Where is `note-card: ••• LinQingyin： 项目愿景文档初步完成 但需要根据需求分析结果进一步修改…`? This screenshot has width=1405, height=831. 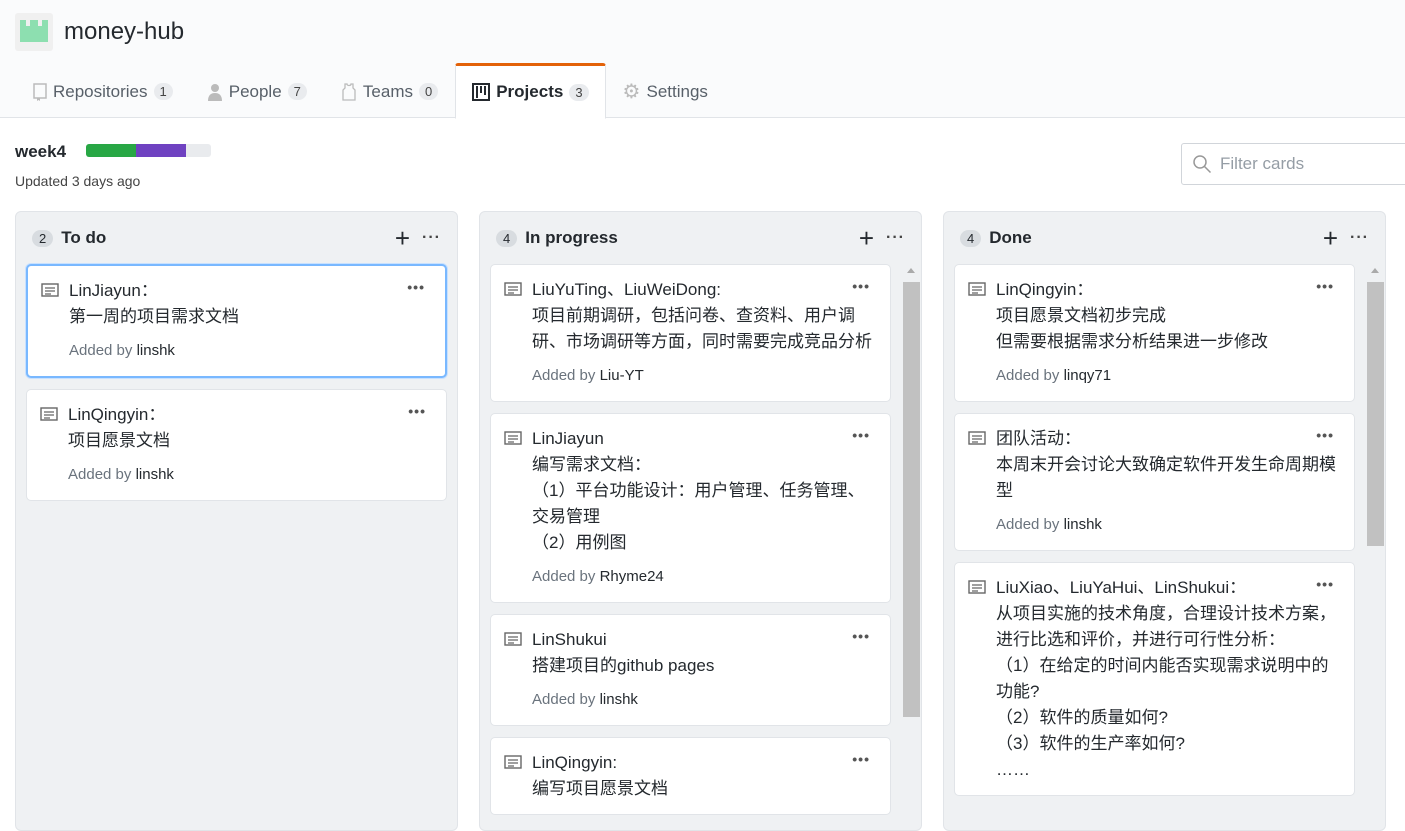 note-card: ••• LinQingyin： 项目愿景文档初步完成 但需要根据需求分析结果进一步修改… is located at coordinates (1154, 333).